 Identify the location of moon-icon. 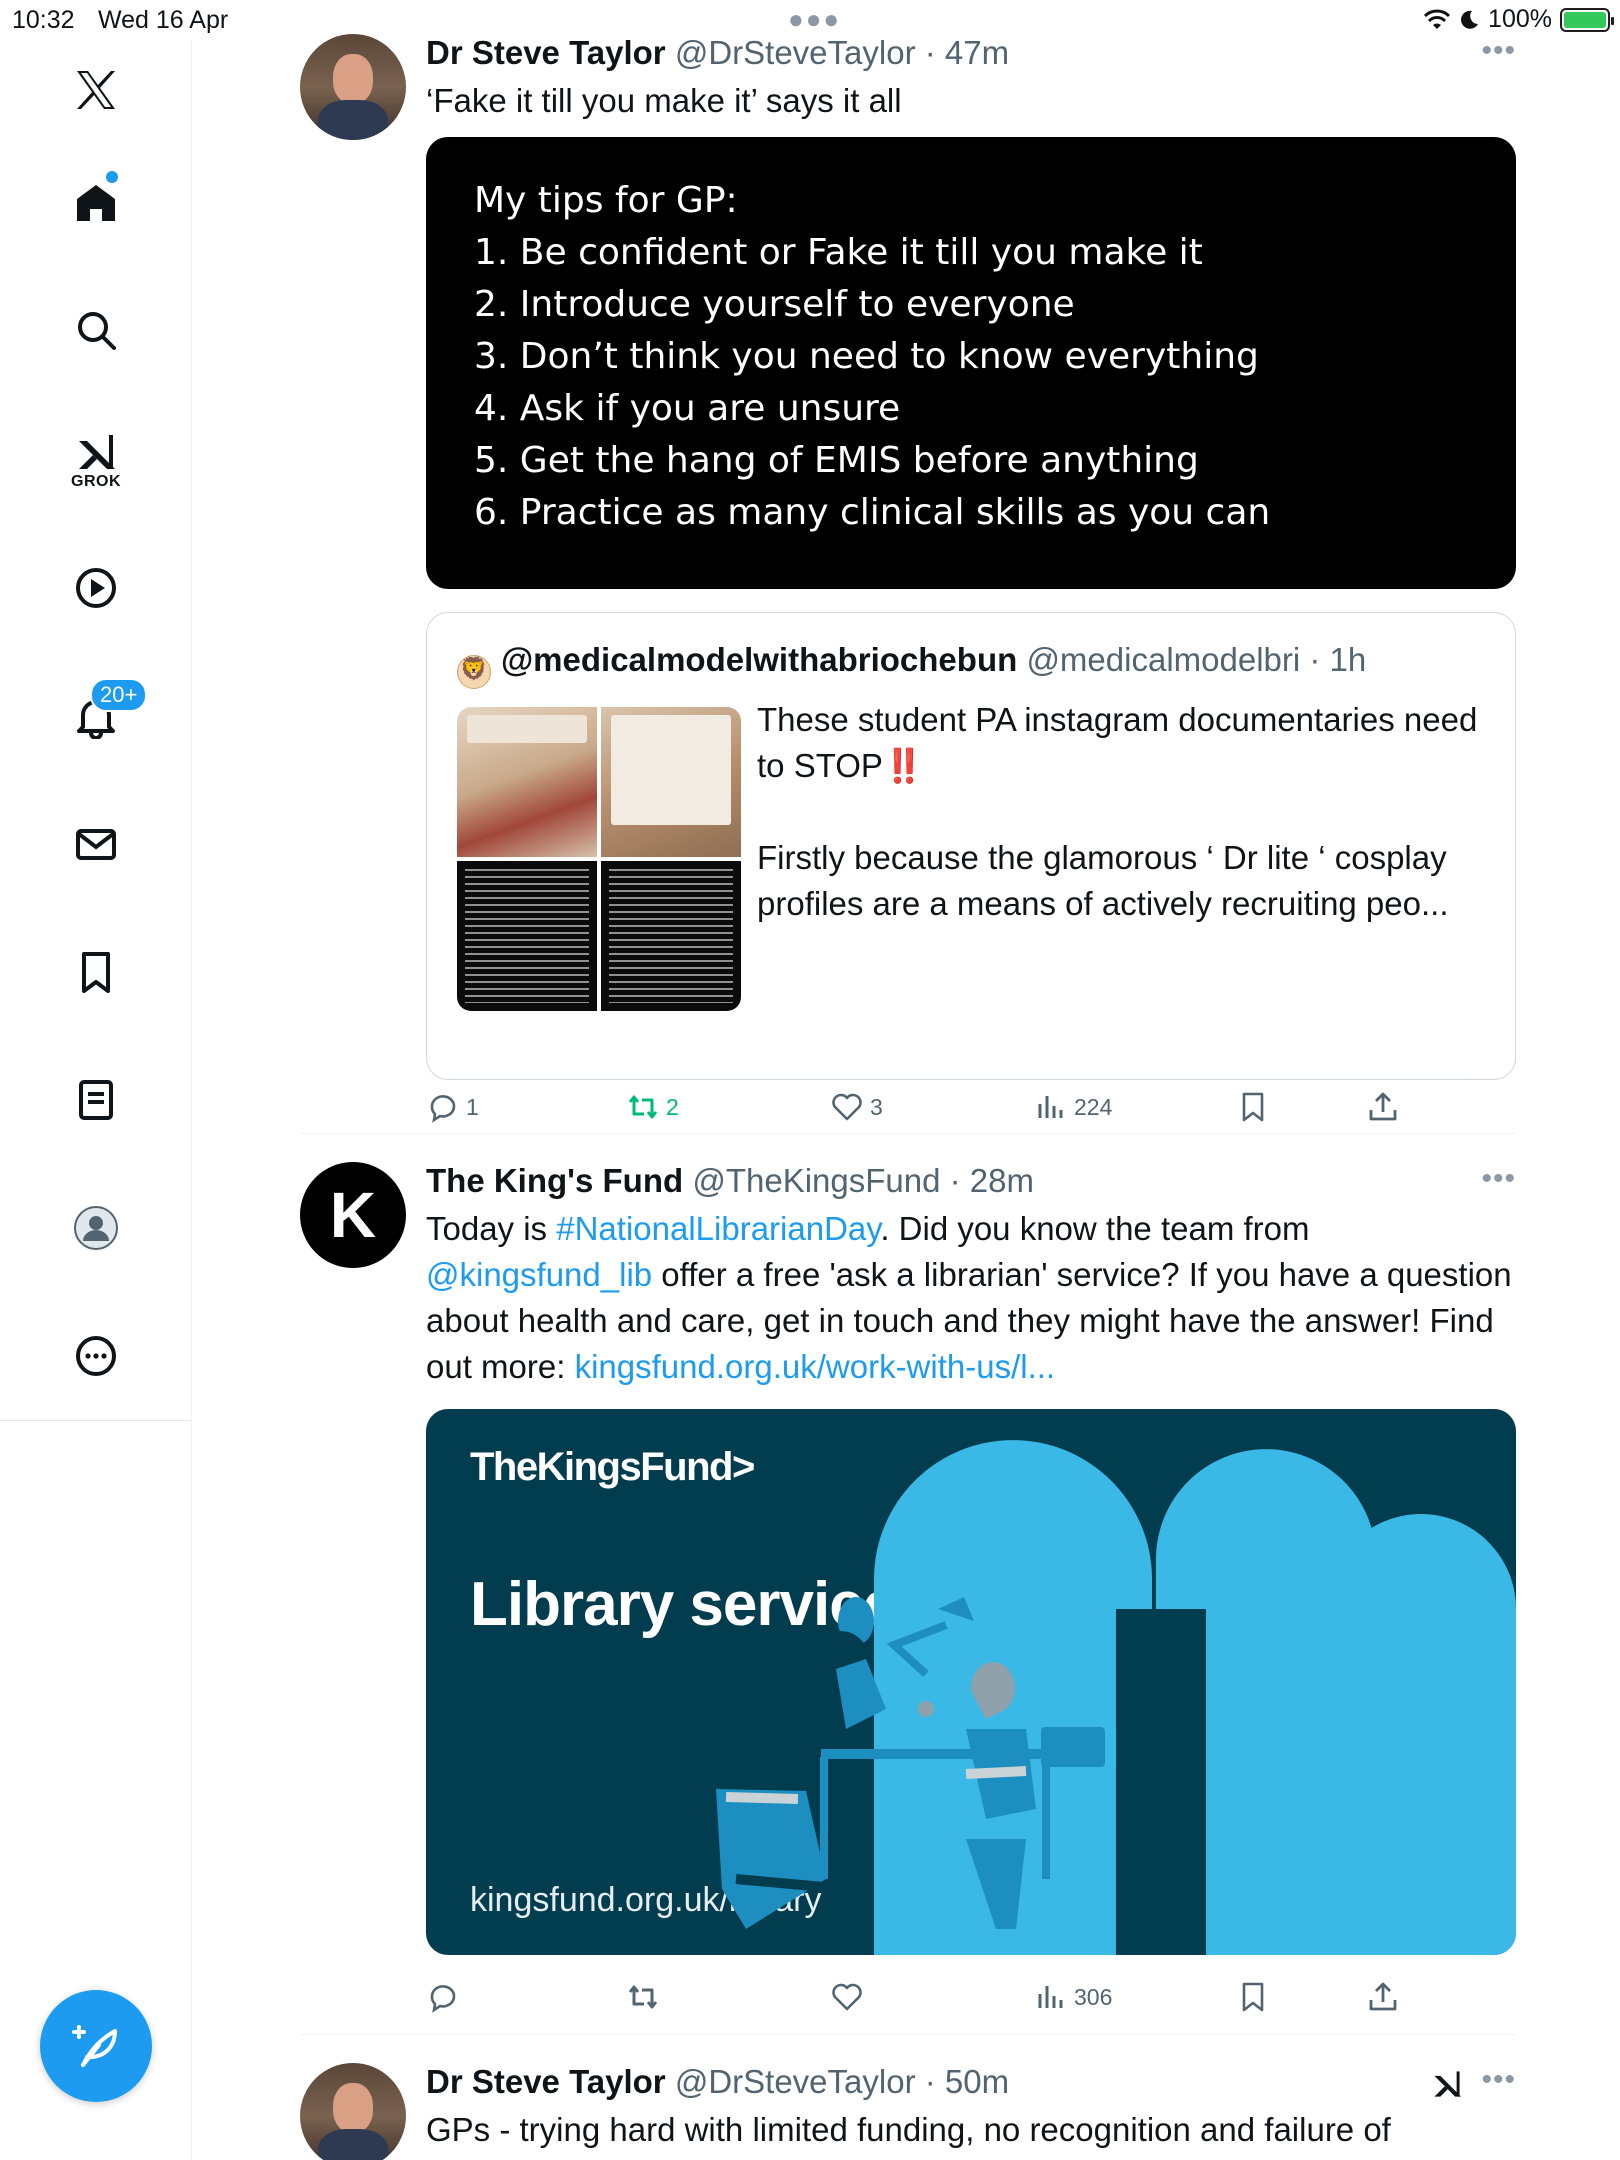
(1470, 19).